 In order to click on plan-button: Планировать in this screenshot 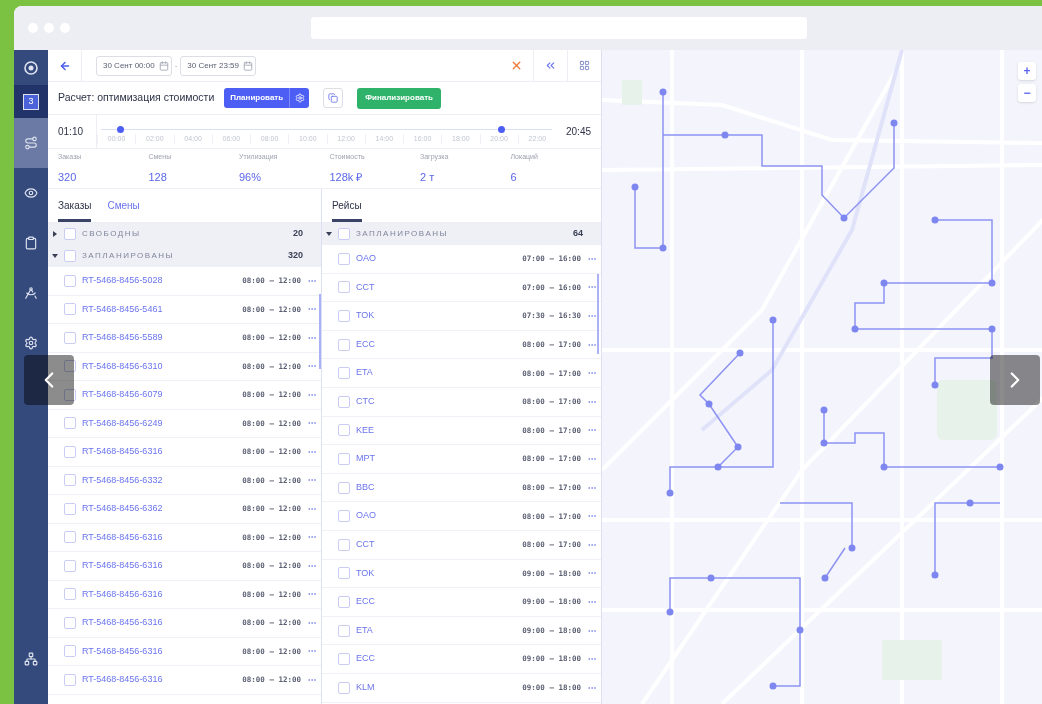, I will do `click(257, 98)`.